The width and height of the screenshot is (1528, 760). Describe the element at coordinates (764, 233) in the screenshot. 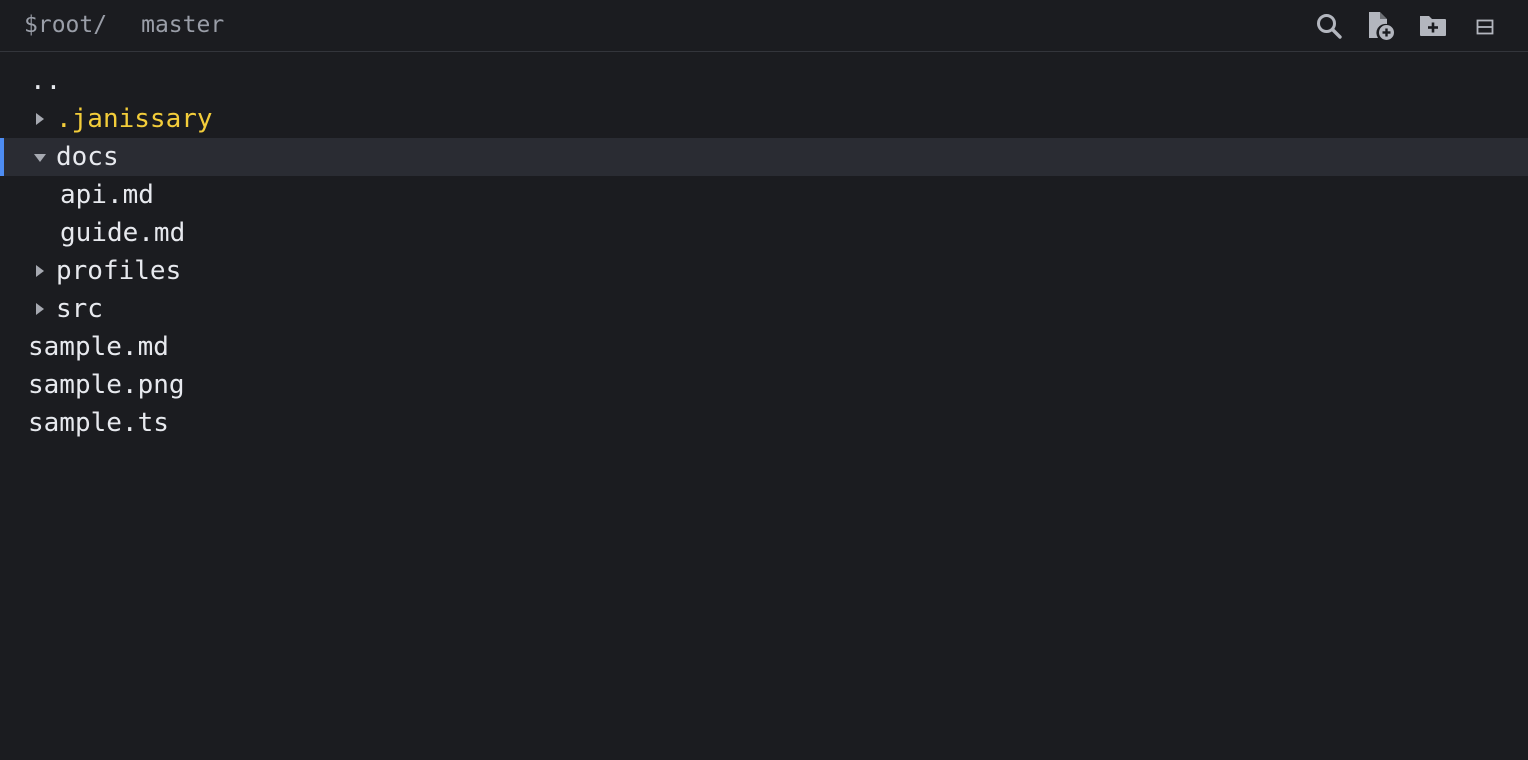

I see `tree-item-guide-md: guide.md` at that location.